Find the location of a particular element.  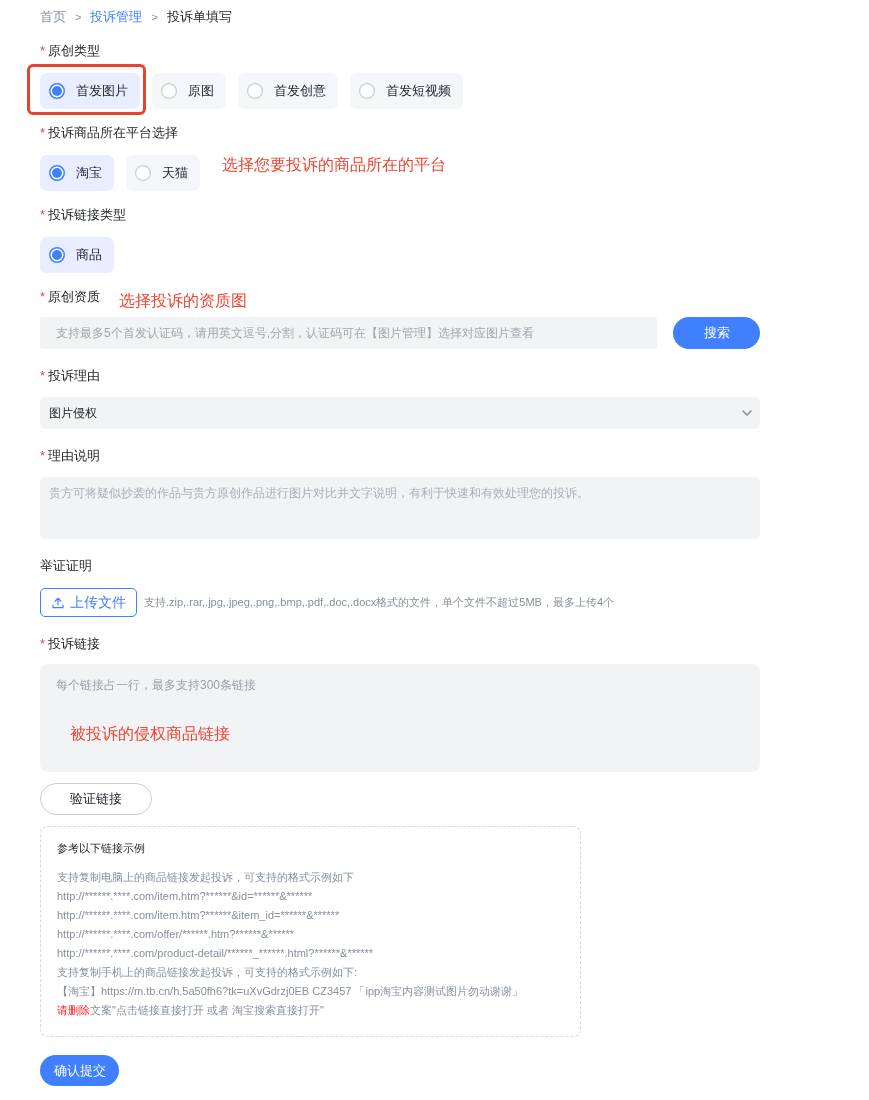

submit-button: 确认提交 is located at coordinates (79, 1070).